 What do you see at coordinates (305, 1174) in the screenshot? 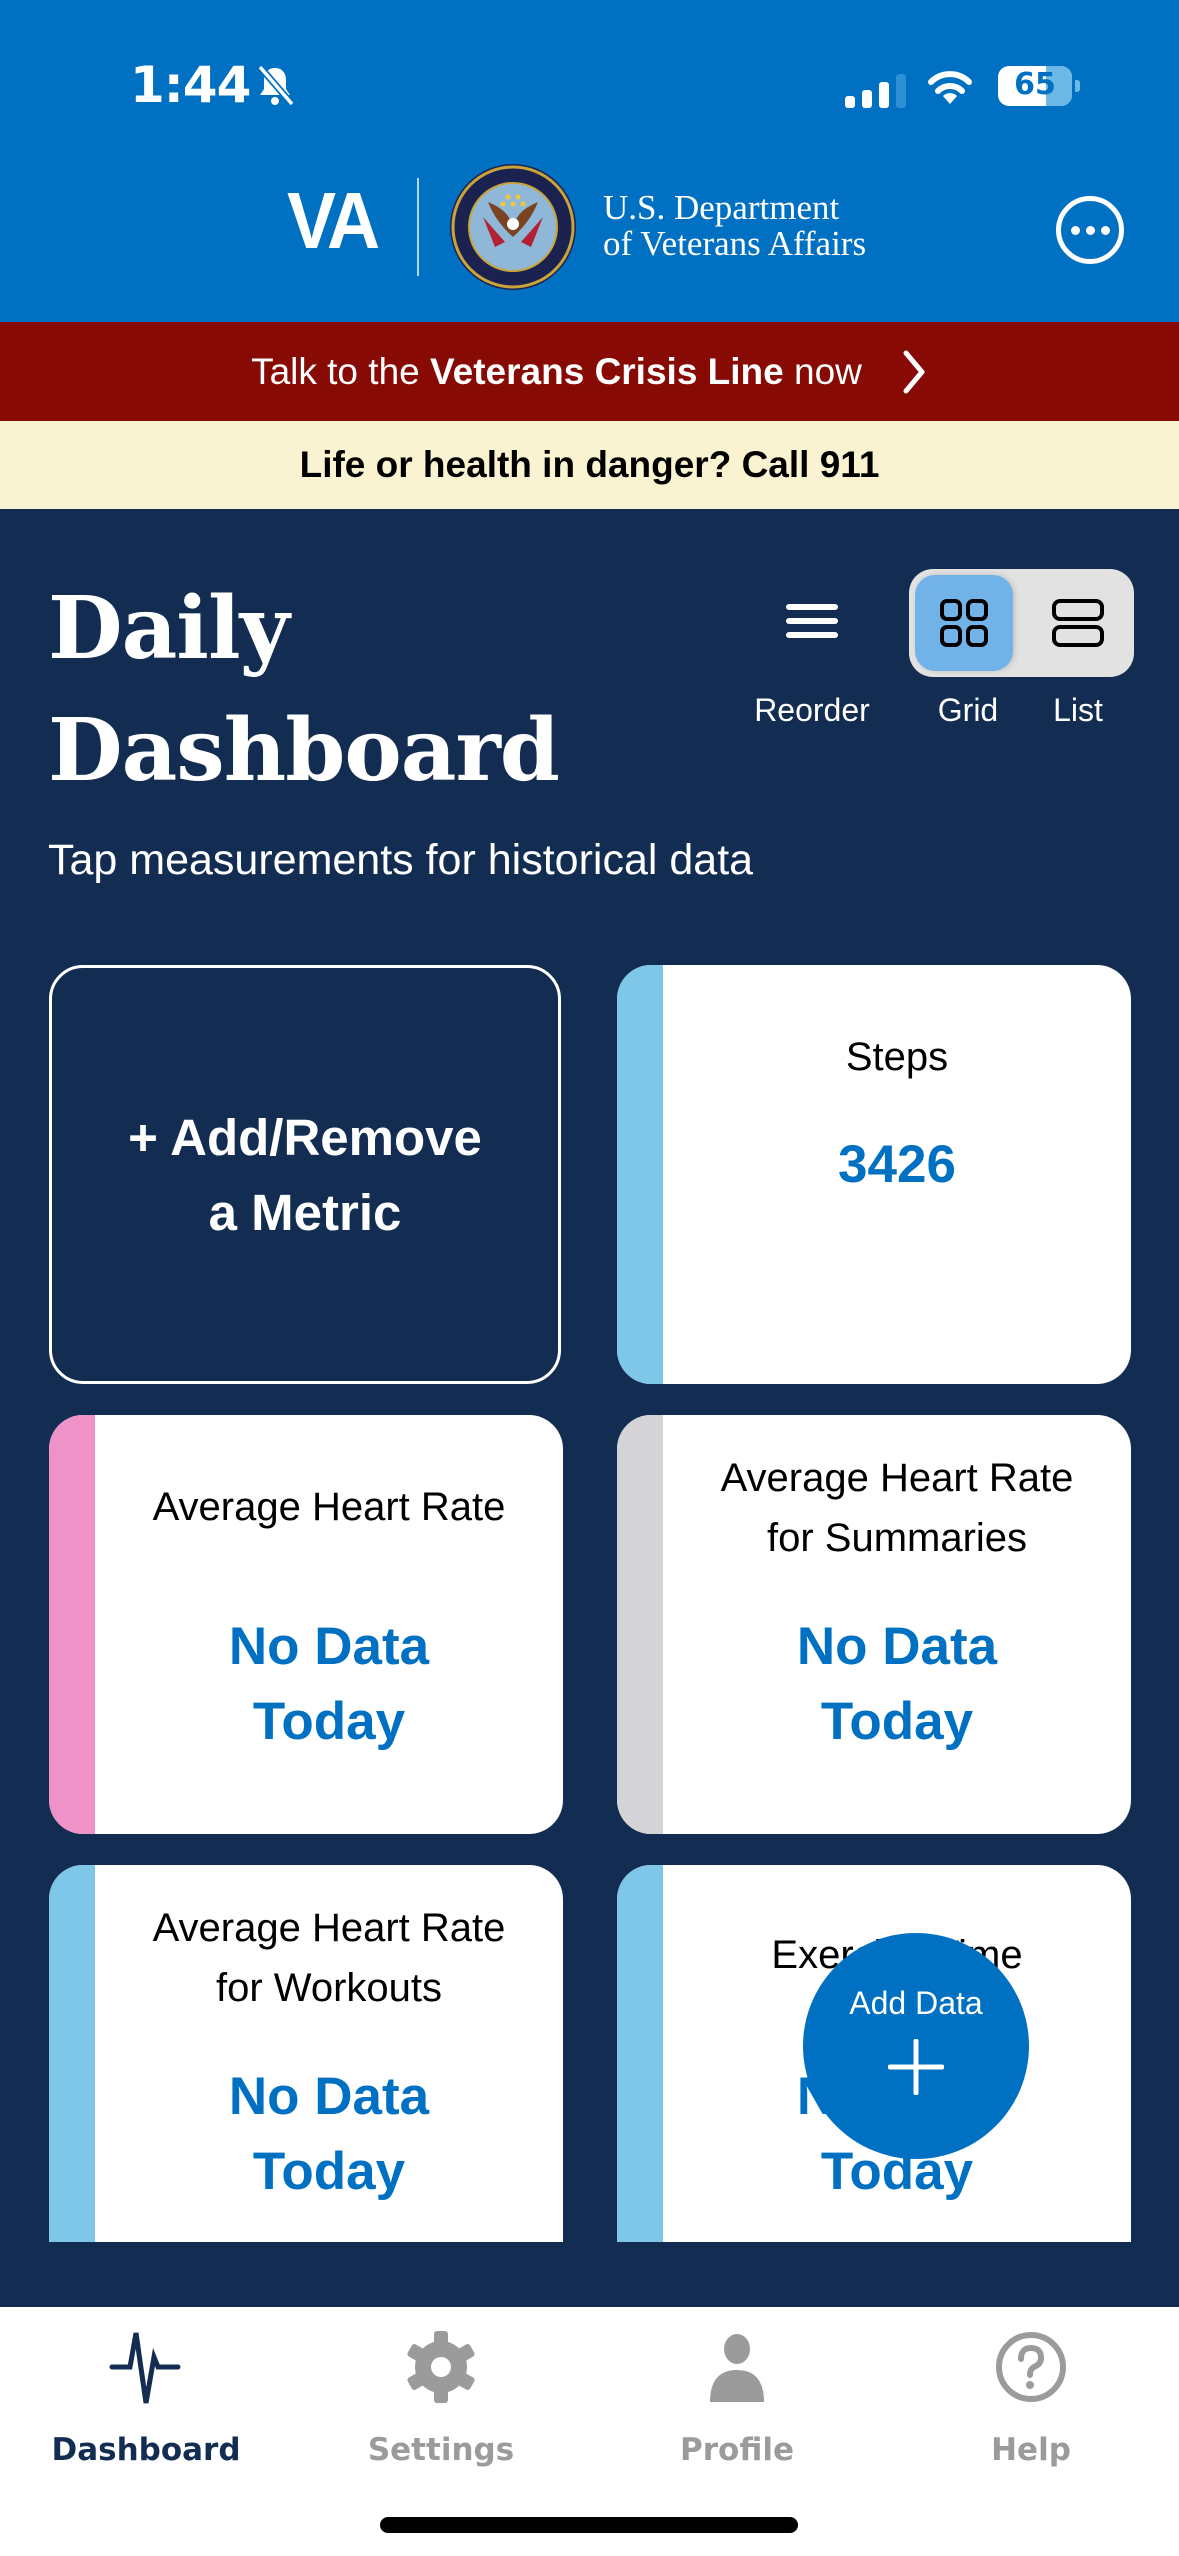
I see `add-remove-metric-button: + Add/Remove a Metric` at bounding box center [305, 1174].